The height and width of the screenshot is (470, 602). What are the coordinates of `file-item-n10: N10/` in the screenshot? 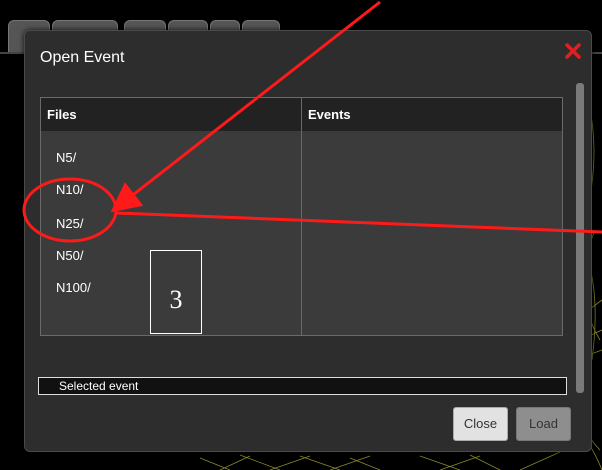 It's located at (69, 189).